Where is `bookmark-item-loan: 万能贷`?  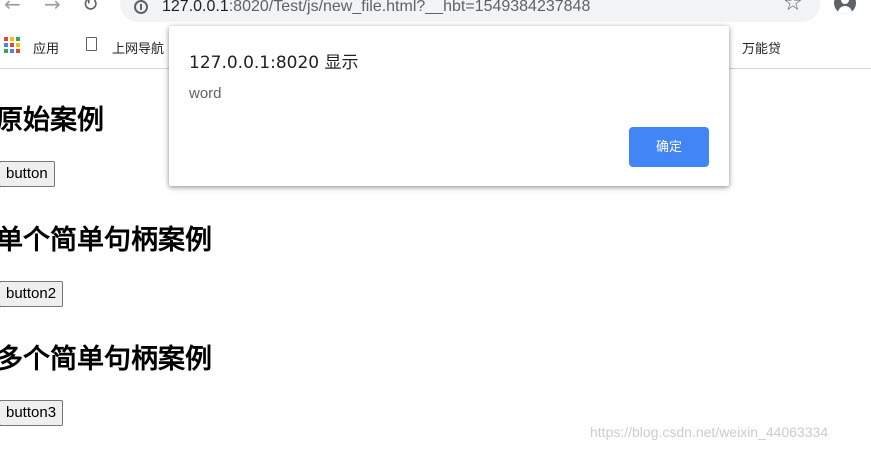 bookmark-item-loan: 万能贷 is located at coordinates (761, 47).